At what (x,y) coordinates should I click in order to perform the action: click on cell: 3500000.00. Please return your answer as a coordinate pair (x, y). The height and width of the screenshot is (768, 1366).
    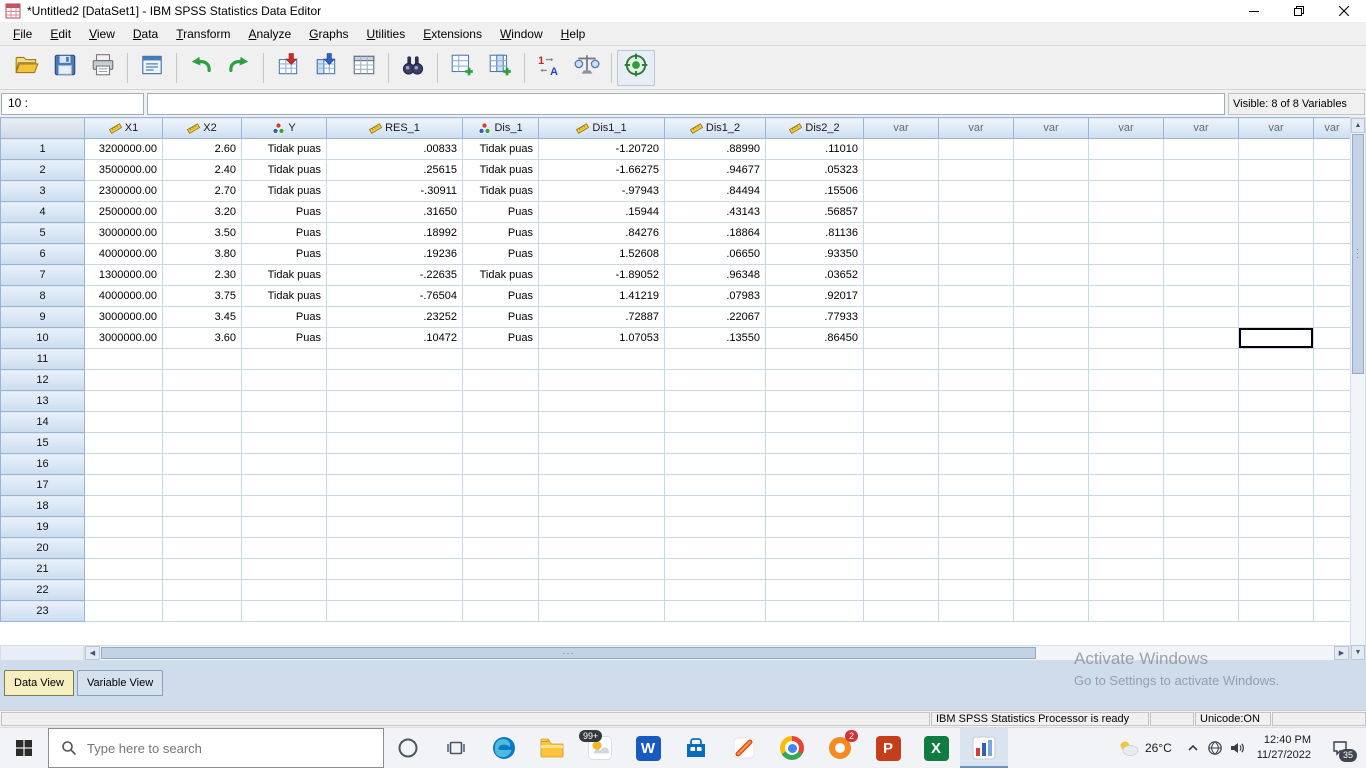
    Looking at the image, I should click on (123, 170).